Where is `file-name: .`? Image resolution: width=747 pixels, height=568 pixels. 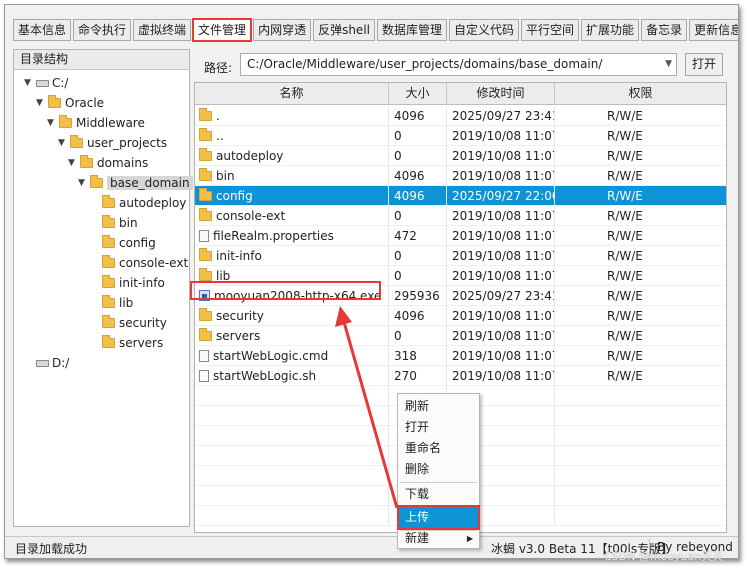
file-name: . is located at coordinates (218, 115).